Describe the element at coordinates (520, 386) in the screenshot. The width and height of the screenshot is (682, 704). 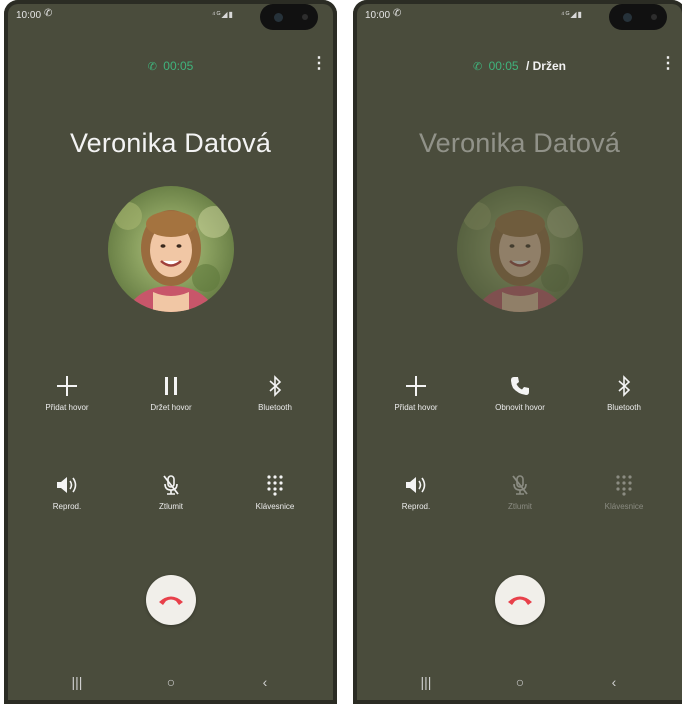
I see `phone-icon` at that location.